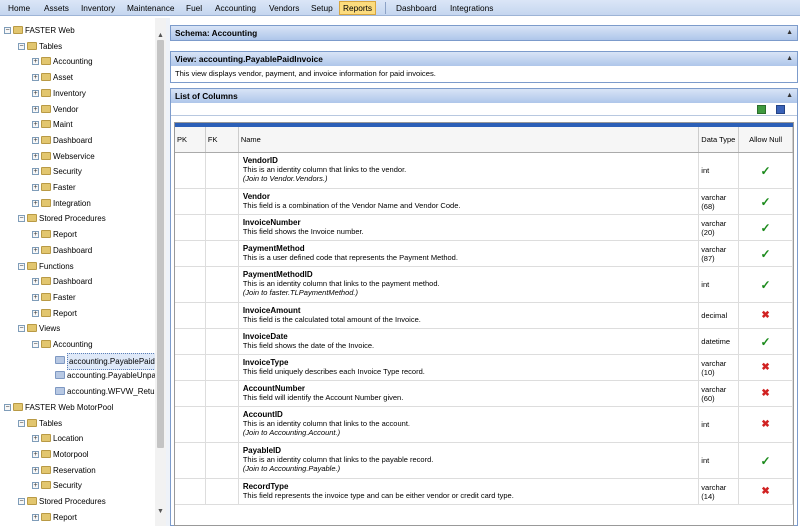 The width and height of the screenshot is (800, 526). What do you see at coordinates (80, 203) in the screenshot?
I see `tree-node: + Integration` at bounding box center [80, 203].